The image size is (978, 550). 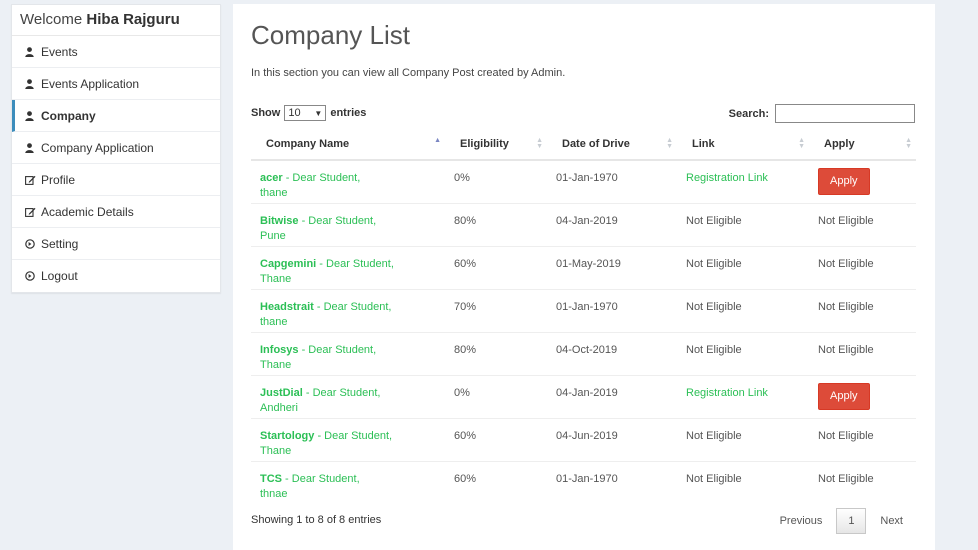 I want to click on company-name: Infosys, so click(x=279, y=350).